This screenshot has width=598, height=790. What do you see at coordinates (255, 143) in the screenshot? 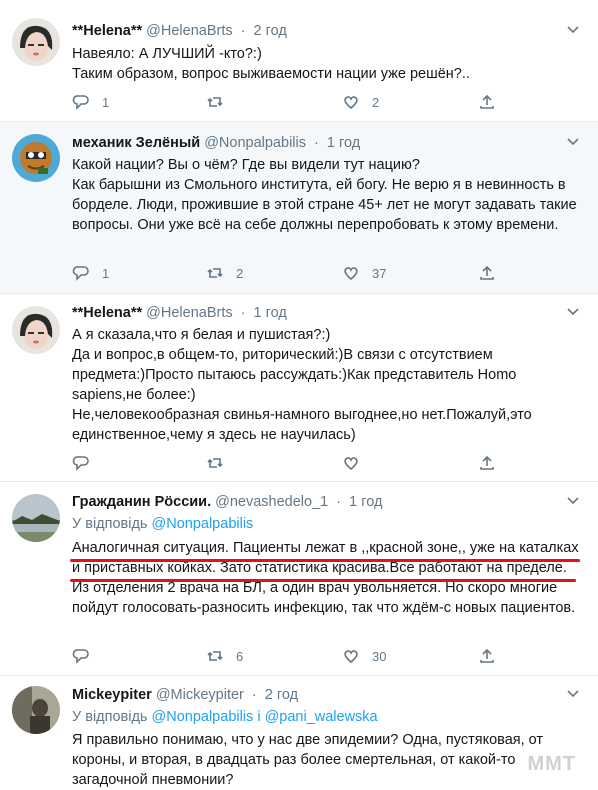
I see `author-handle: @Nonpalpabilis` at bounding box center [255, 143].